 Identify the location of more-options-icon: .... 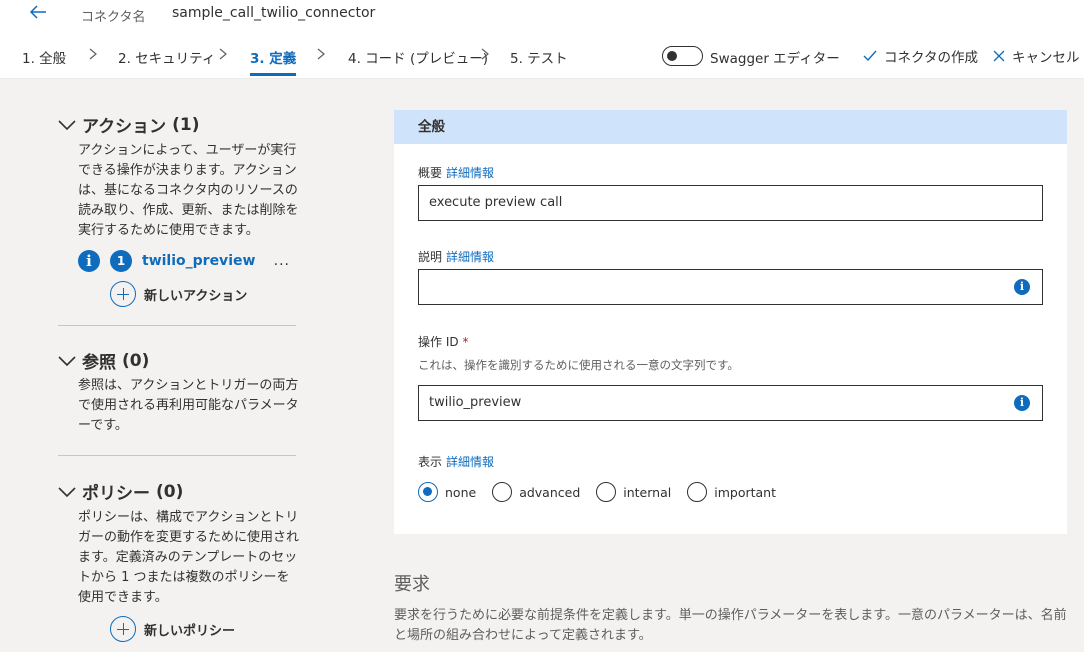
(282, 261).